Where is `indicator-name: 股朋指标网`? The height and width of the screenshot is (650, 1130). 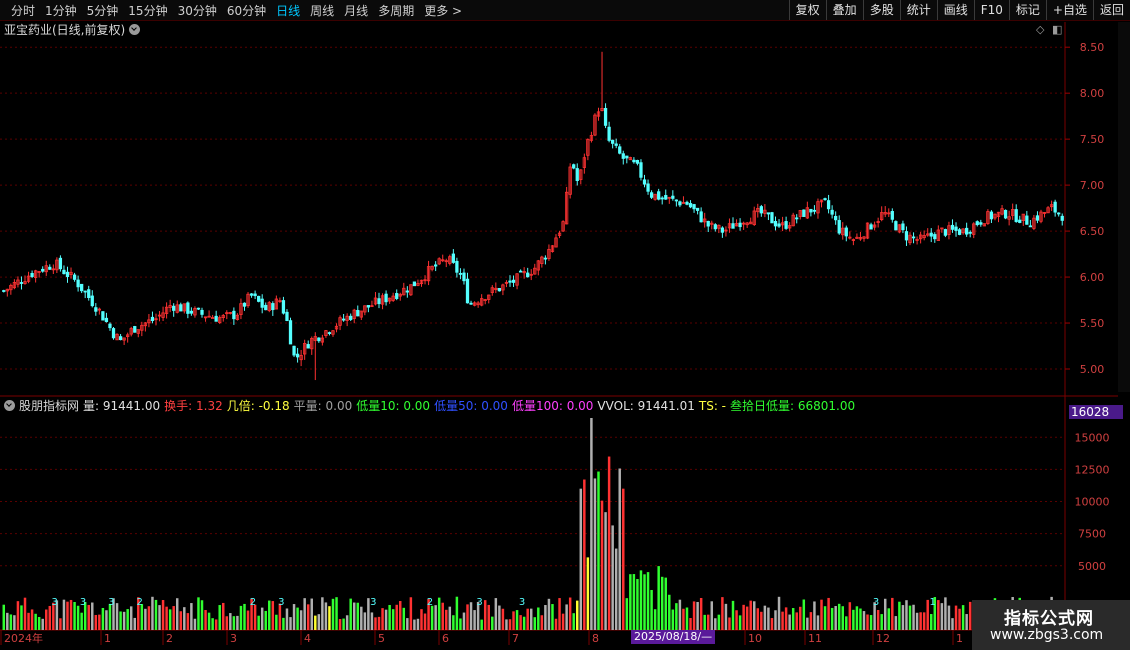
indicator-name: 股朋指标网 is located at coordinates (49, 406).